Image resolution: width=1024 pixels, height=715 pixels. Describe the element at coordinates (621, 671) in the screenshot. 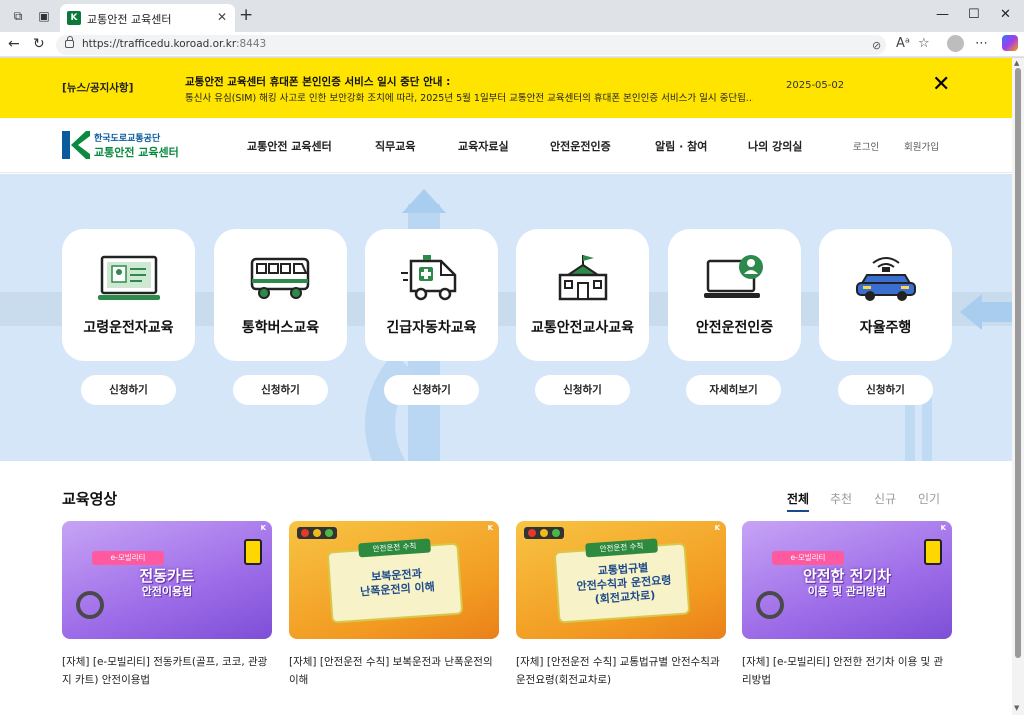

I see `video-title: [자체] [안전운전 수칙] 교통법규별 안전수칙과 운전요령(회전교차로)` at that location.